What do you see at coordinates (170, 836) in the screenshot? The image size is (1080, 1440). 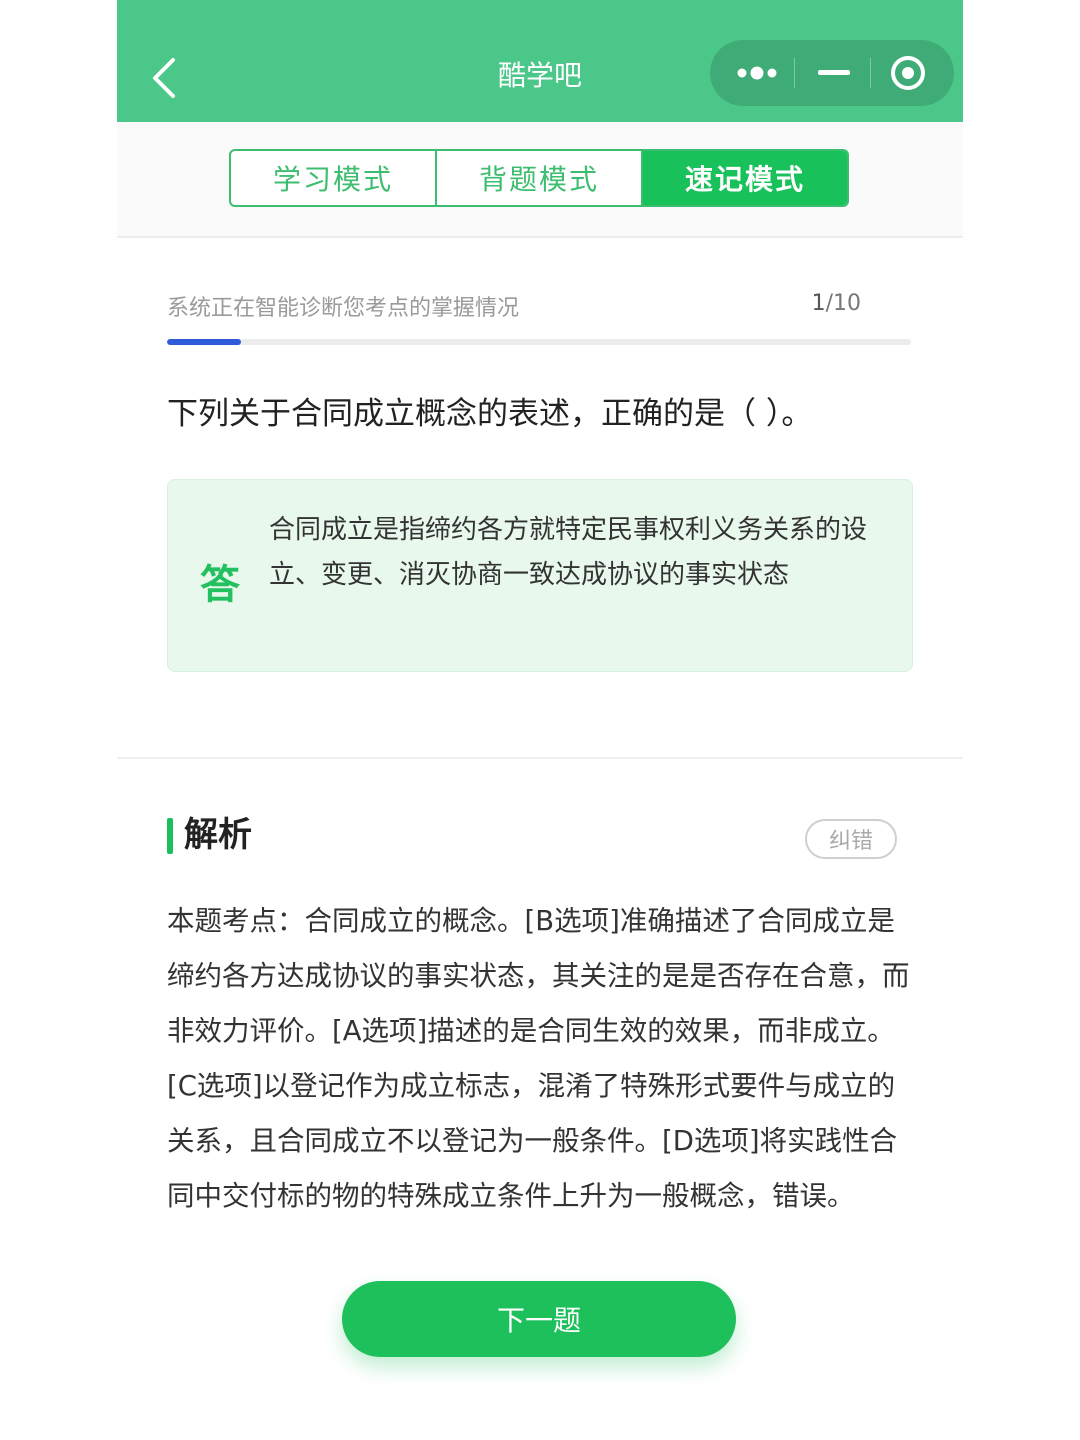 I see `section-accent-bar` at bounding box center [170, 836].